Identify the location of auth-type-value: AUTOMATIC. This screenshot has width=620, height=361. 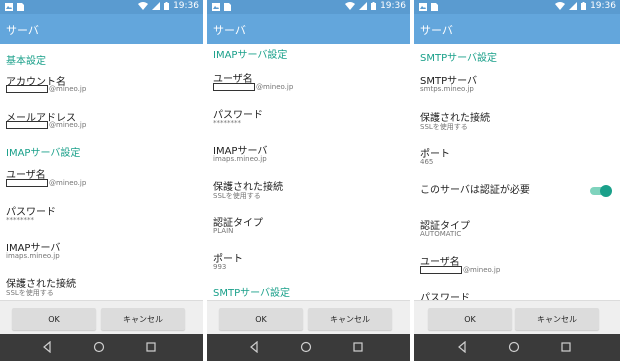
(441, 234).